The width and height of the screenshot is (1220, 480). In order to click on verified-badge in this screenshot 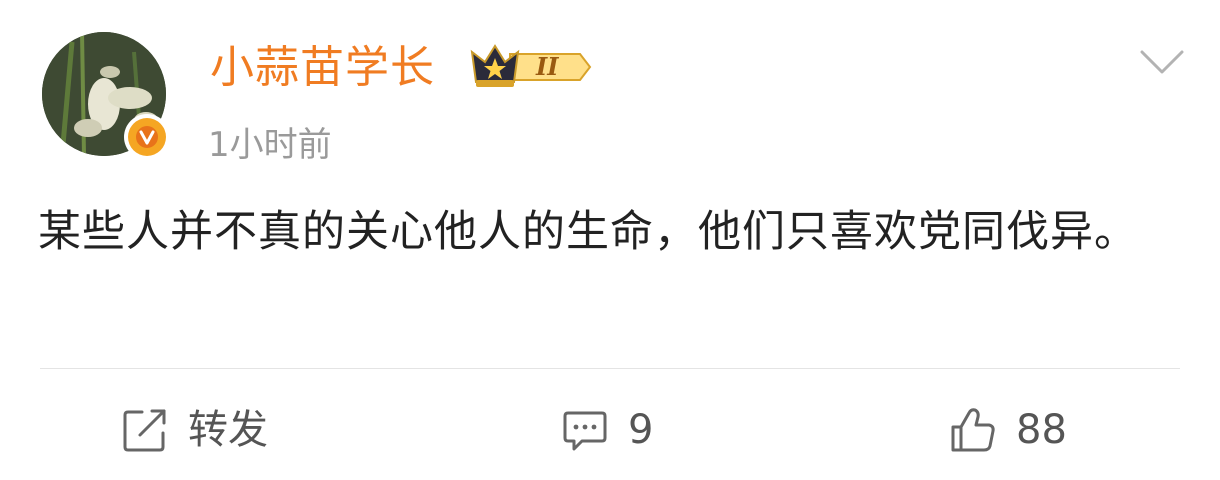, I will do `click(147, 137)`.